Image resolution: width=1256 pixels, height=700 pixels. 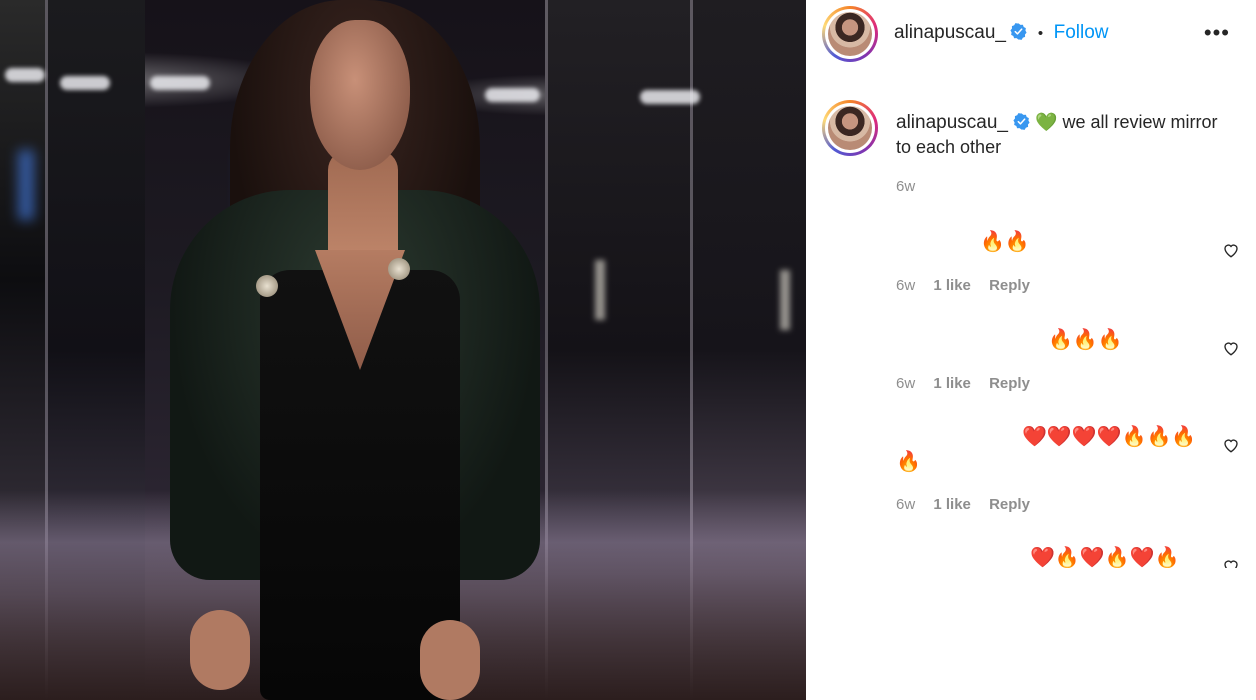 I want to click on comment-text: 🔥🔥🔥, so click(x=1085, y=340).